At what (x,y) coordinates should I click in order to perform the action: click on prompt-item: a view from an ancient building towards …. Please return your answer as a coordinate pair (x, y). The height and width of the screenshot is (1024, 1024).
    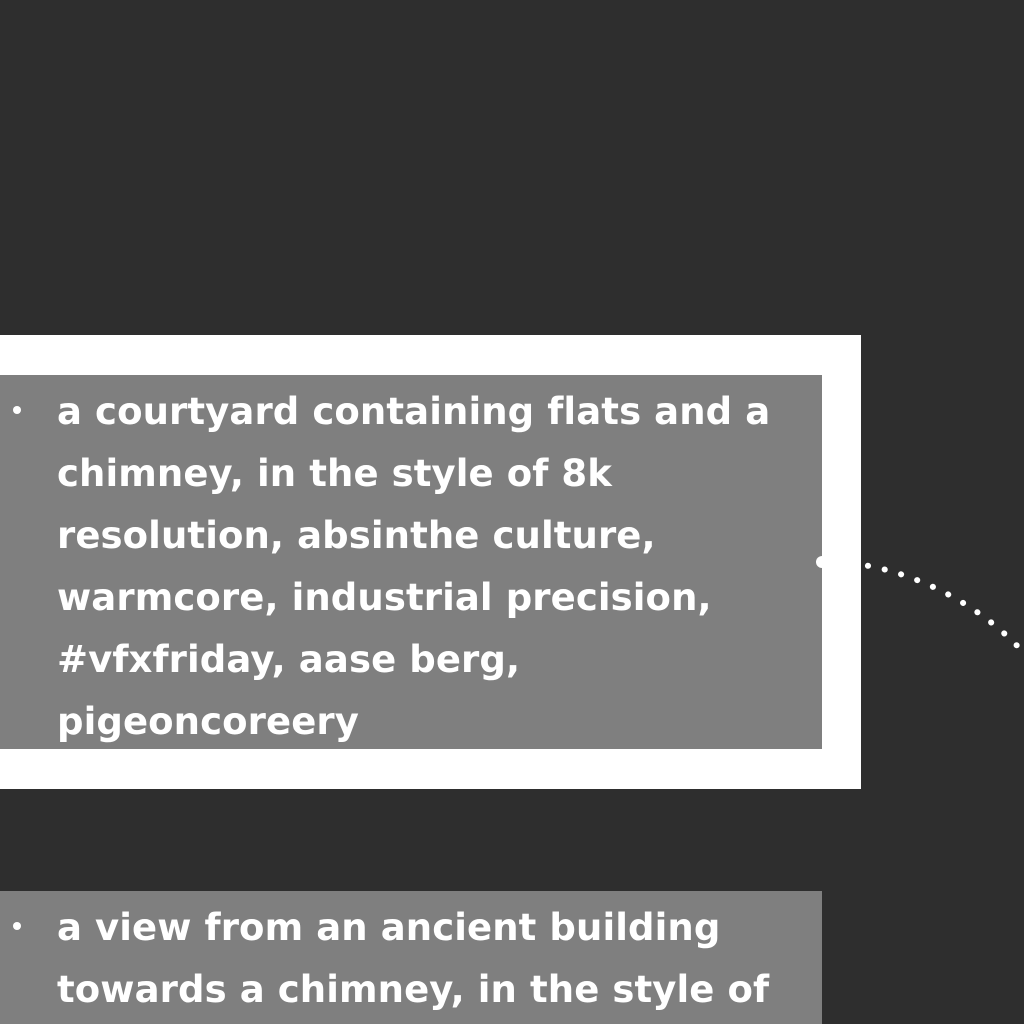
    Looking at the image, I should click on (411, 957).